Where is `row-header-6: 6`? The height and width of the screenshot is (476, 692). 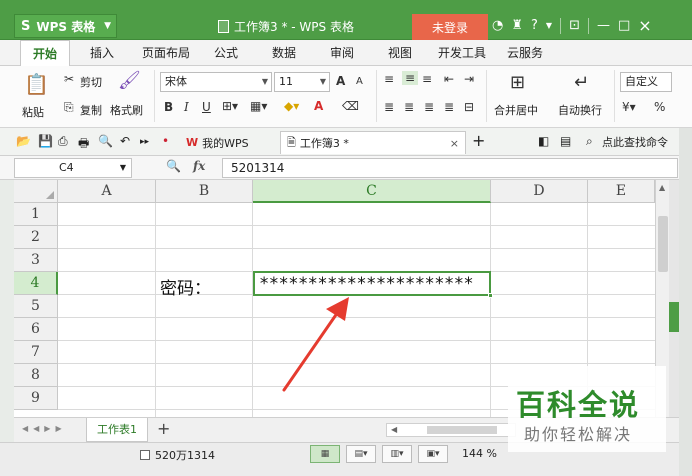 row-header-6: 6 is located at coordinates (36, 329).